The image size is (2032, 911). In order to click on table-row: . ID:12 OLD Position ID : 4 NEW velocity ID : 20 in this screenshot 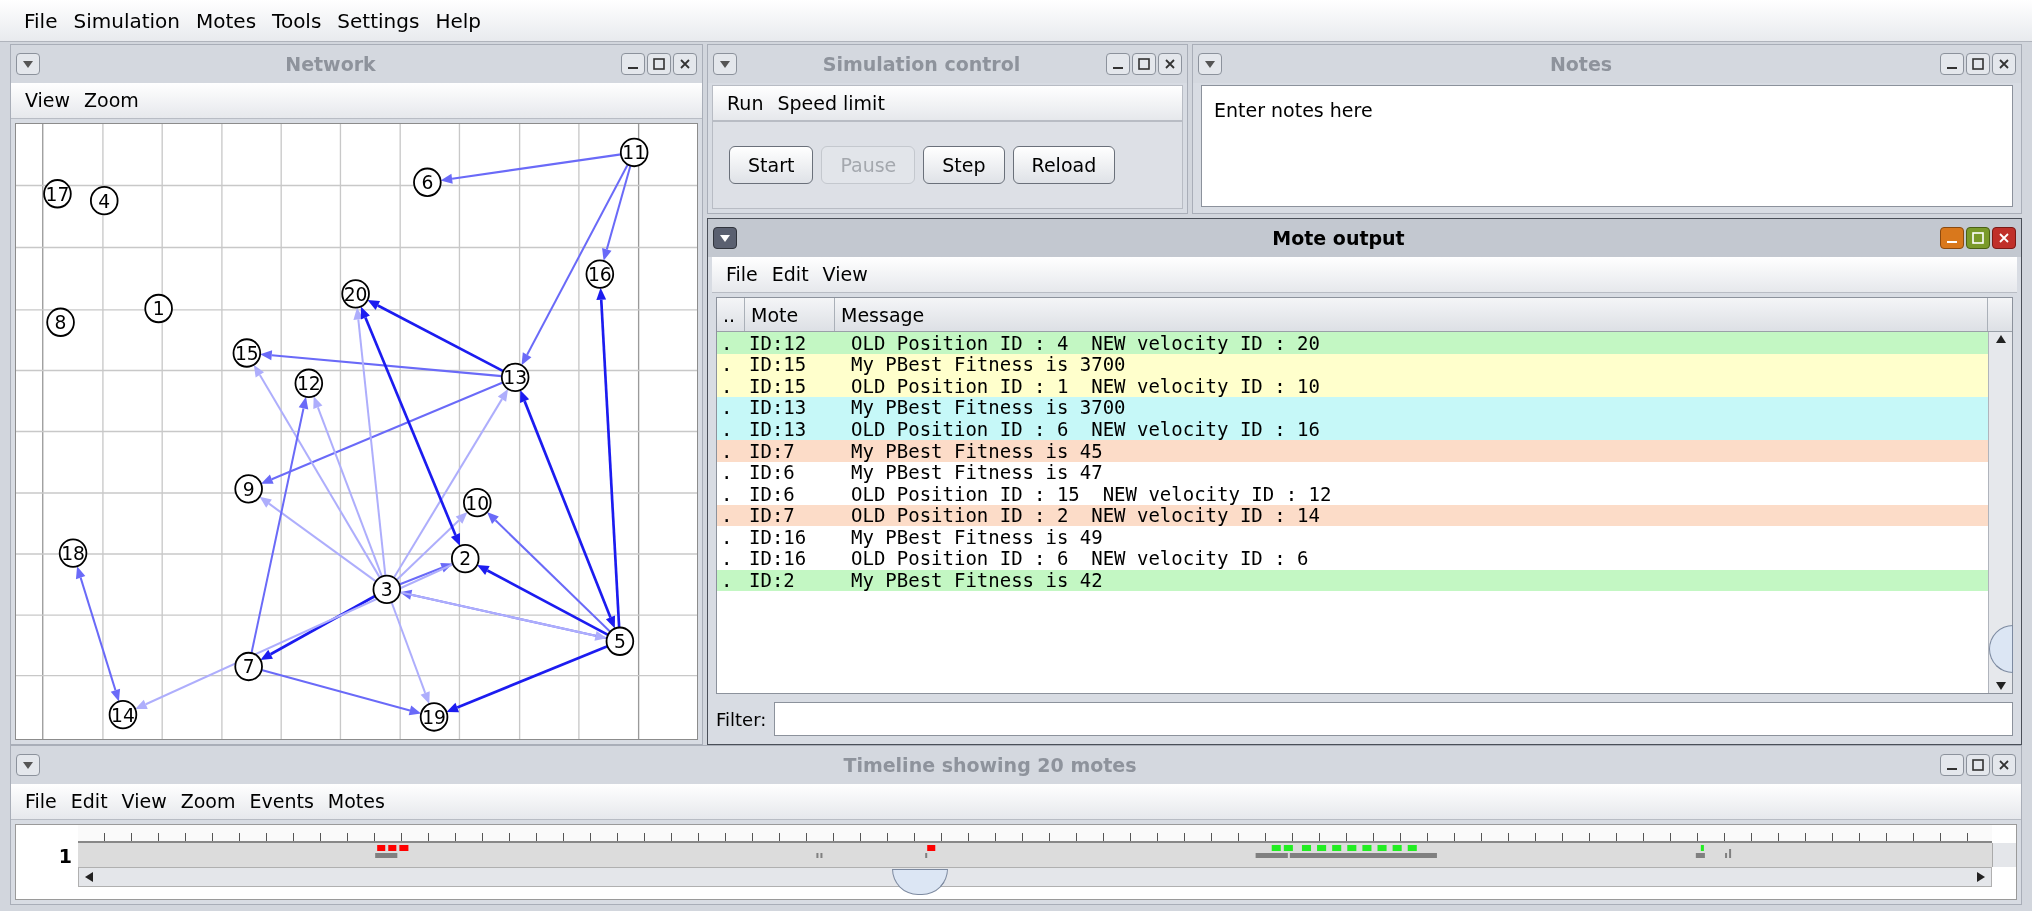, I will do `click(1352, 343)`.